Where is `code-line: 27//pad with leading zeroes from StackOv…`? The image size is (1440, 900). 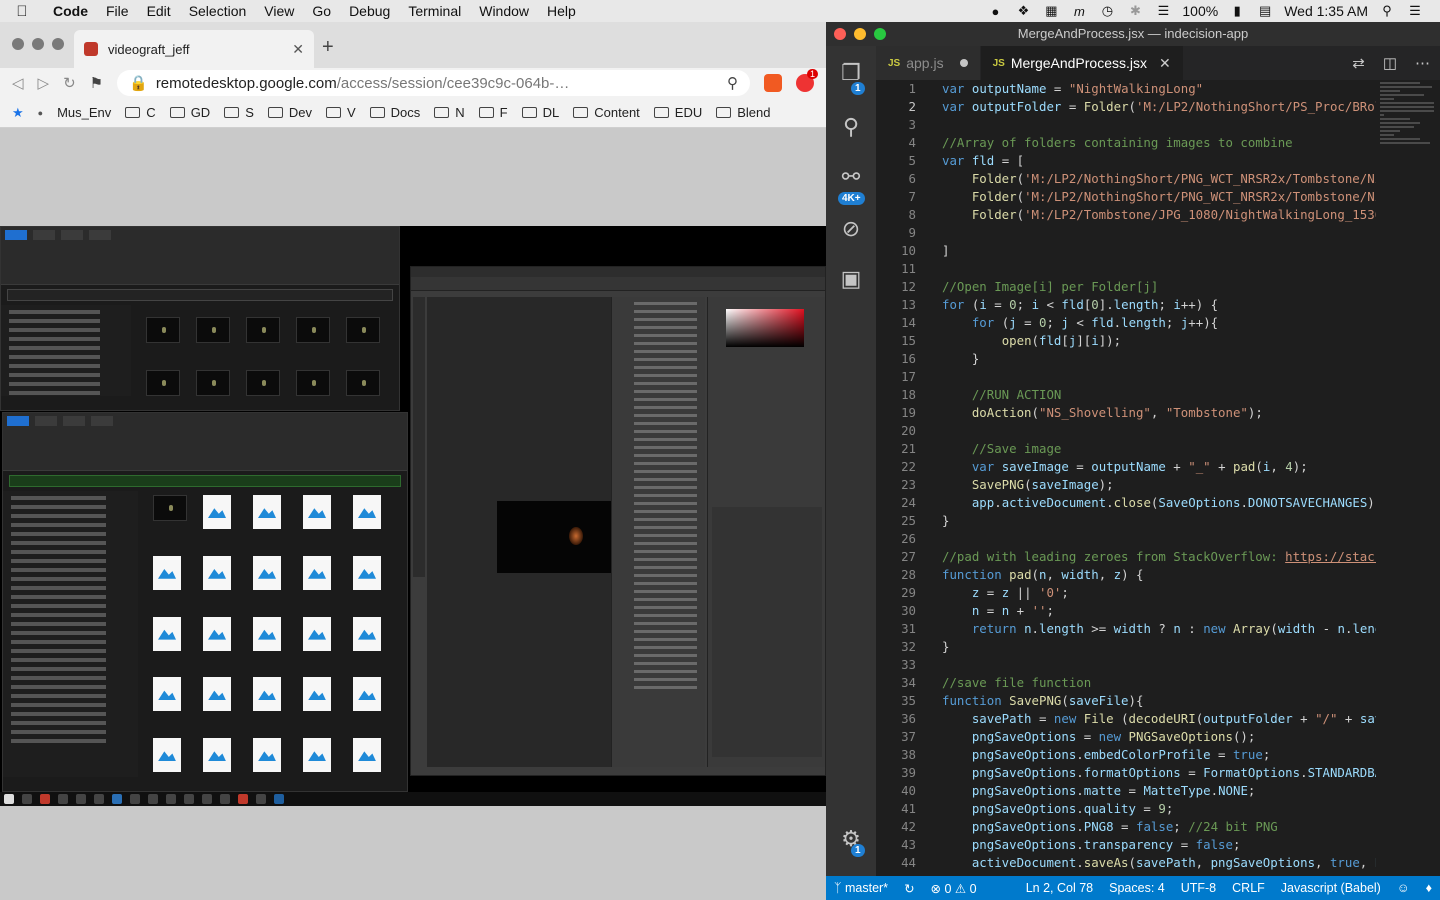 code-line: 27//pad with leading zeroes from StackOv… is located at coordinates (1126, 557).